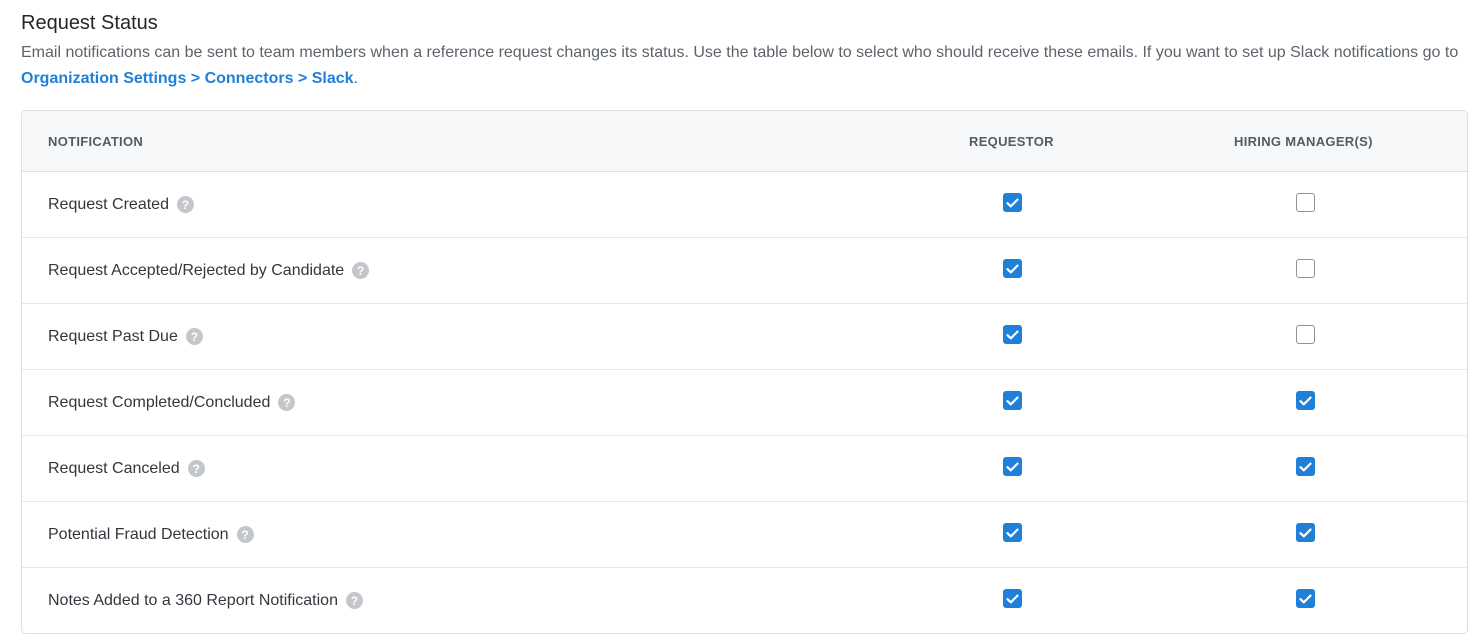  I want to click on table-row: Request Accepted/Rejected by Candidate?, so click(744, 271).